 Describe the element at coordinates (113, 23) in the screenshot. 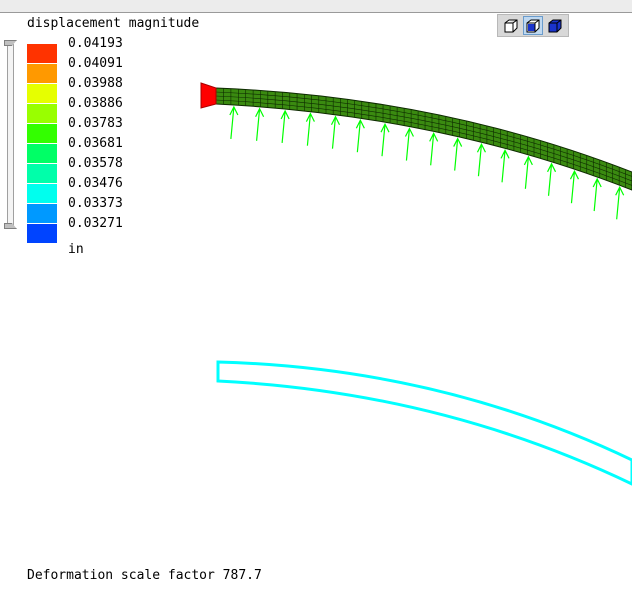

I see `legend-title: displacement magnitude` at that location.